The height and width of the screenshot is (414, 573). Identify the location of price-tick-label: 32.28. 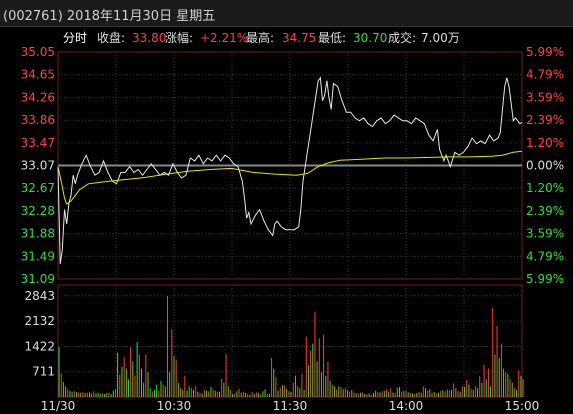
(38, 211).